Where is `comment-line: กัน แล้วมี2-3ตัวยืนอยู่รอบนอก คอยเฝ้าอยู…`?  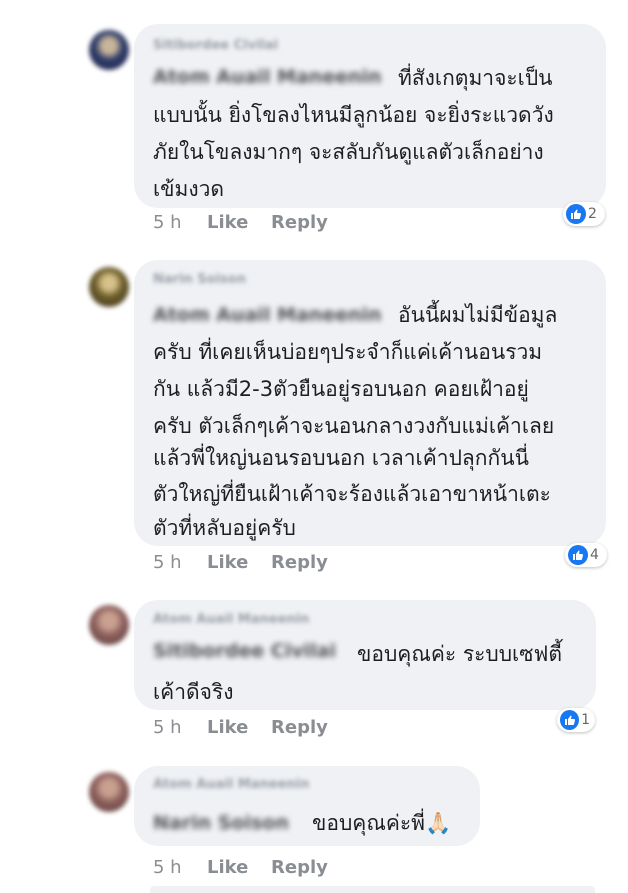
comment-line: กัน แล้วมี2-3ตัวยืนอยู่รอบนอก คอยเฝ้าอยู… is located at coordinates (341, 389).